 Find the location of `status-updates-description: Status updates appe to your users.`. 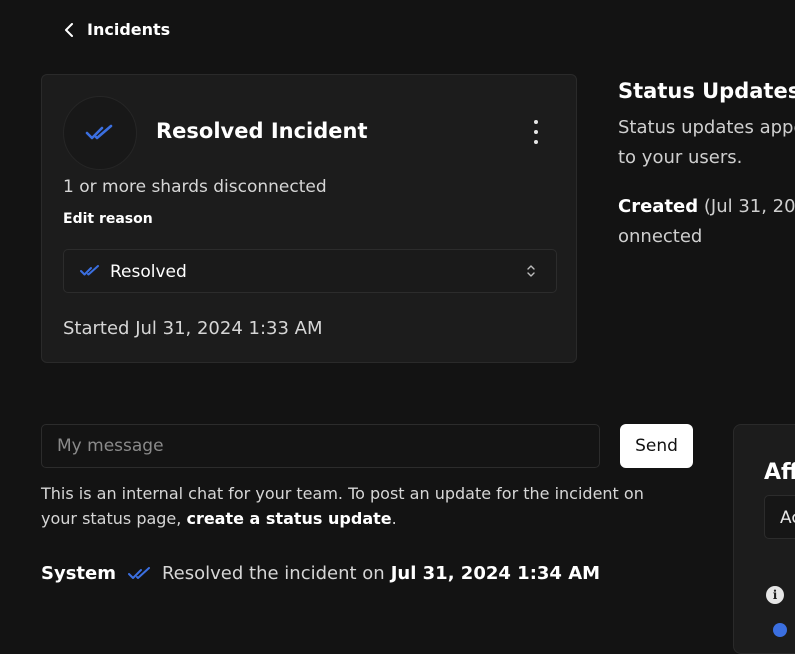

status-updates-description: Status updates appe to your users. is located at coordinates (706, 142).